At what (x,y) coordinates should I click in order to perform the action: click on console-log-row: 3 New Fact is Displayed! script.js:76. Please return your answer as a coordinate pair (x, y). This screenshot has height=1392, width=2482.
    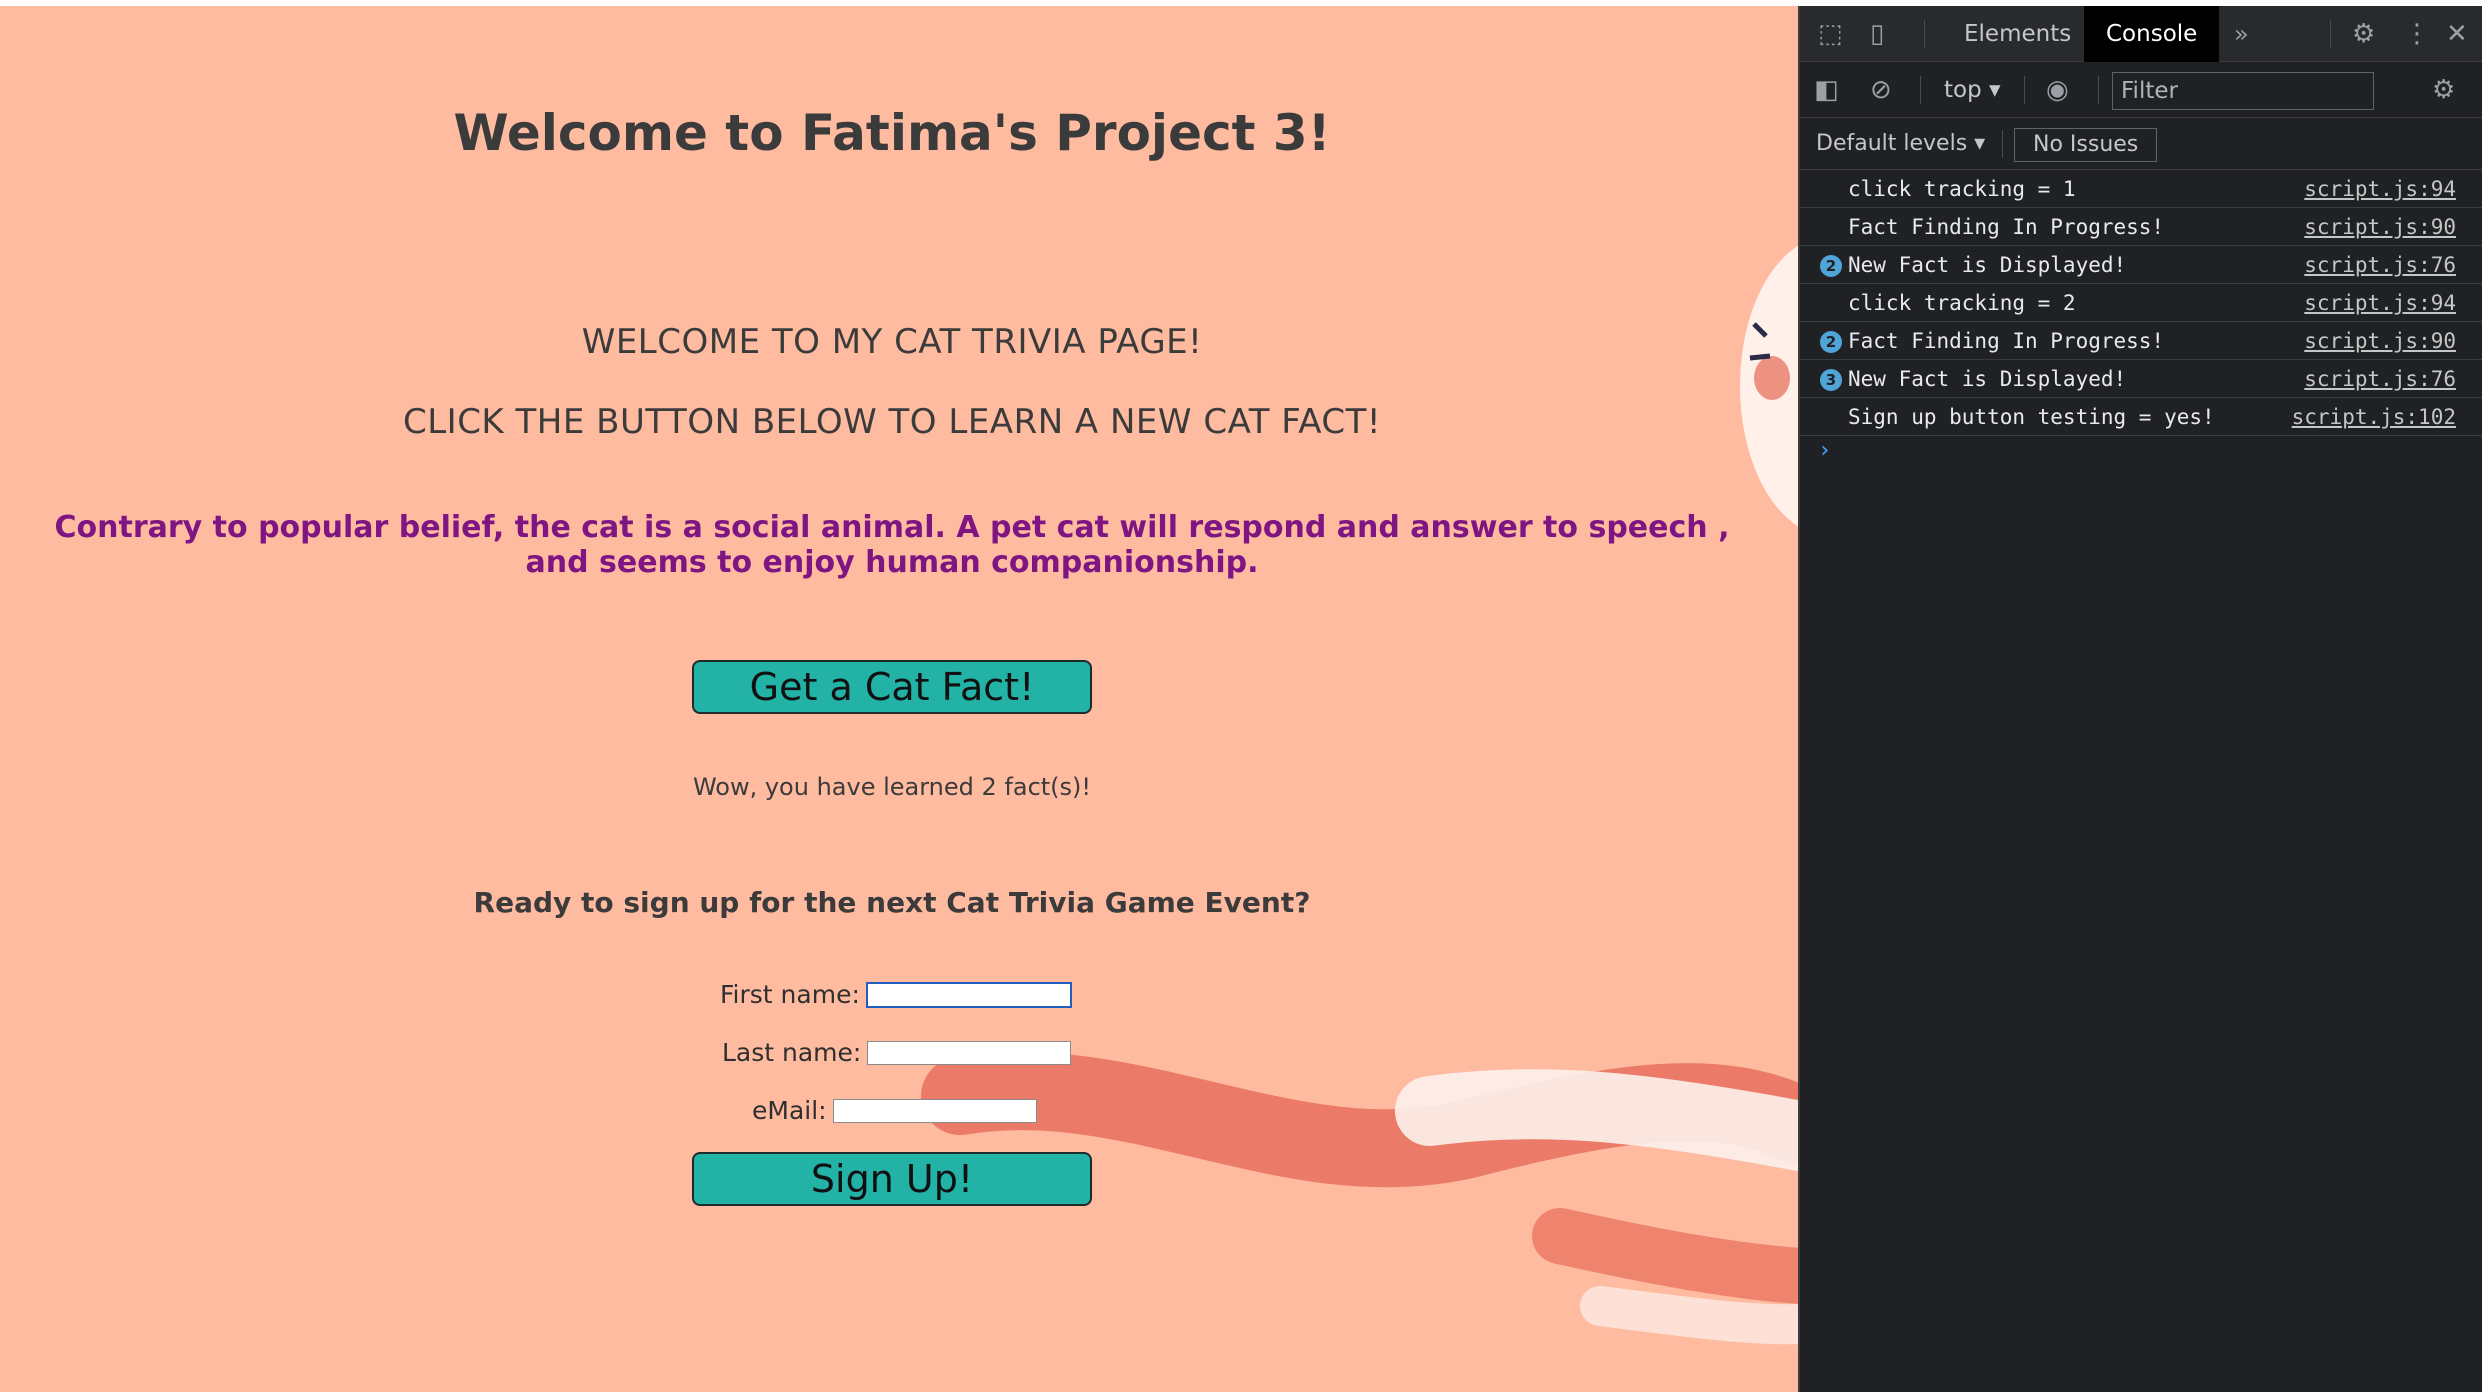
    Looking at the image, I should click on (2141, 379).